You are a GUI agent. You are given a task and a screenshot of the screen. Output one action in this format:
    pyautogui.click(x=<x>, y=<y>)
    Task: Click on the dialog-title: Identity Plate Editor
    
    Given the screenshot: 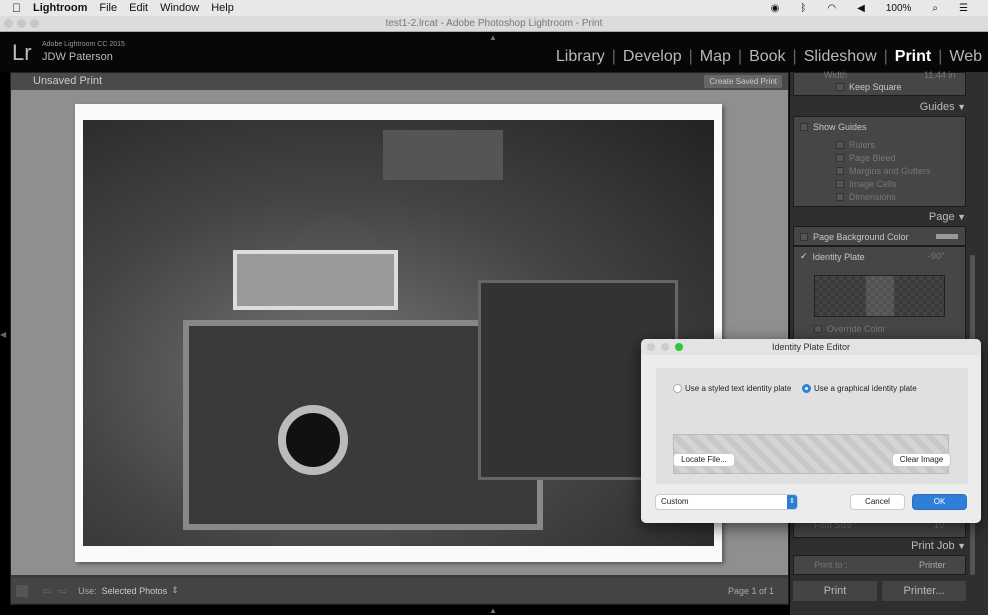 What is the action you would take?
    pyautogui.click(x=811, y=347)
    